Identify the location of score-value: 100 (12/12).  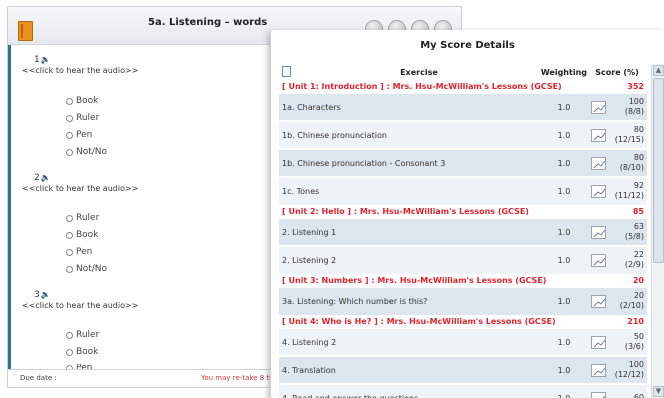
(628, 370).